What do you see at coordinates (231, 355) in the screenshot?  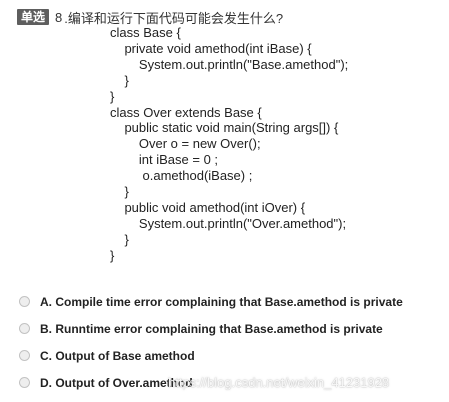 I see `option-c: C. Output of Base amethod` at bounding box center [231, 355].